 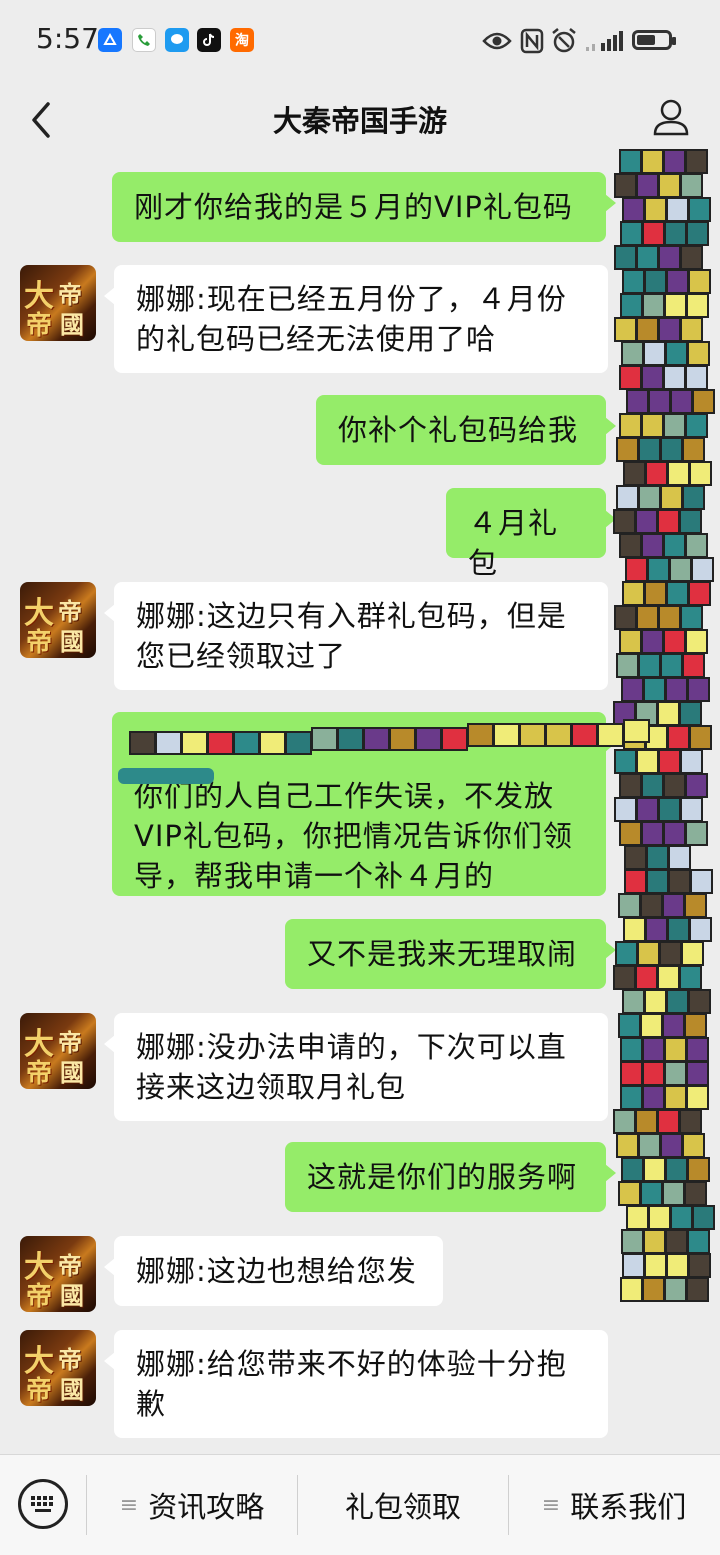 I want to click on bottom-menu-bar: ≡ 资讯攻略 礼包领取 ≡ 联系我们, so click(x=360, y=1504).